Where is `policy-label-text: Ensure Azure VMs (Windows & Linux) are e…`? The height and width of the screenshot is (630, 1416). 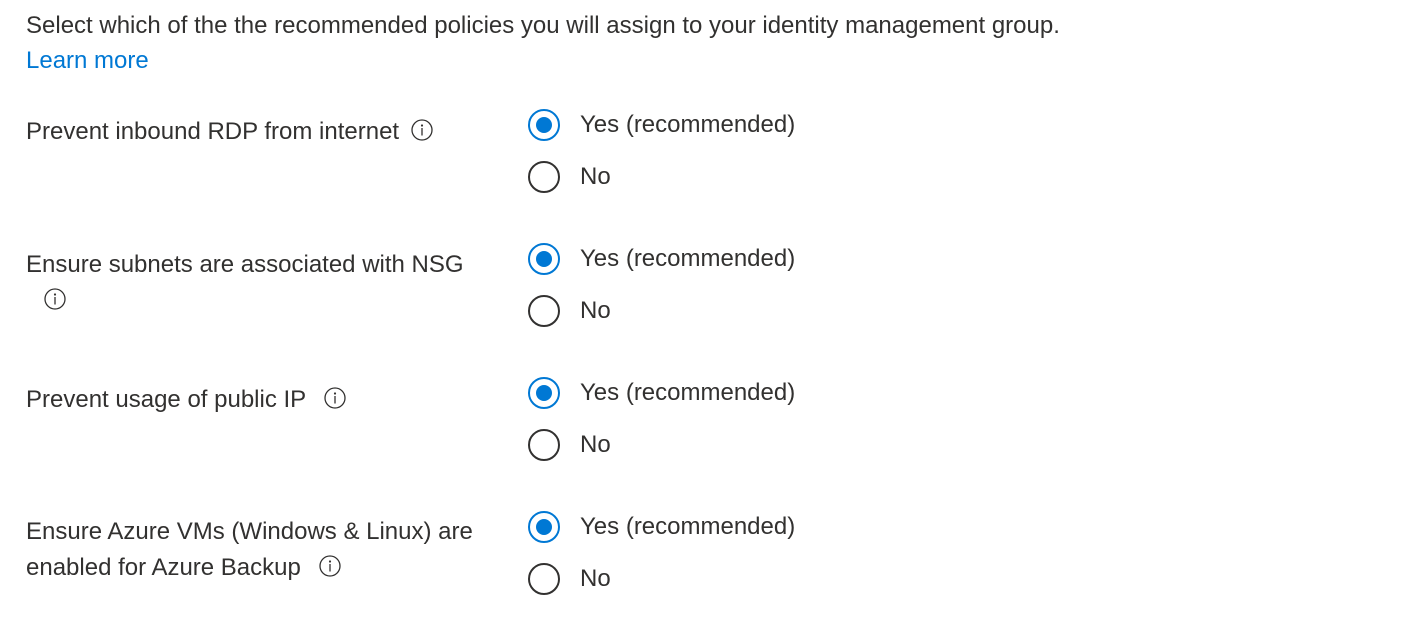
policy-label-text: Ensure Azure VMs (Windows & Linux) are e… is located at coordinates (249, 549).